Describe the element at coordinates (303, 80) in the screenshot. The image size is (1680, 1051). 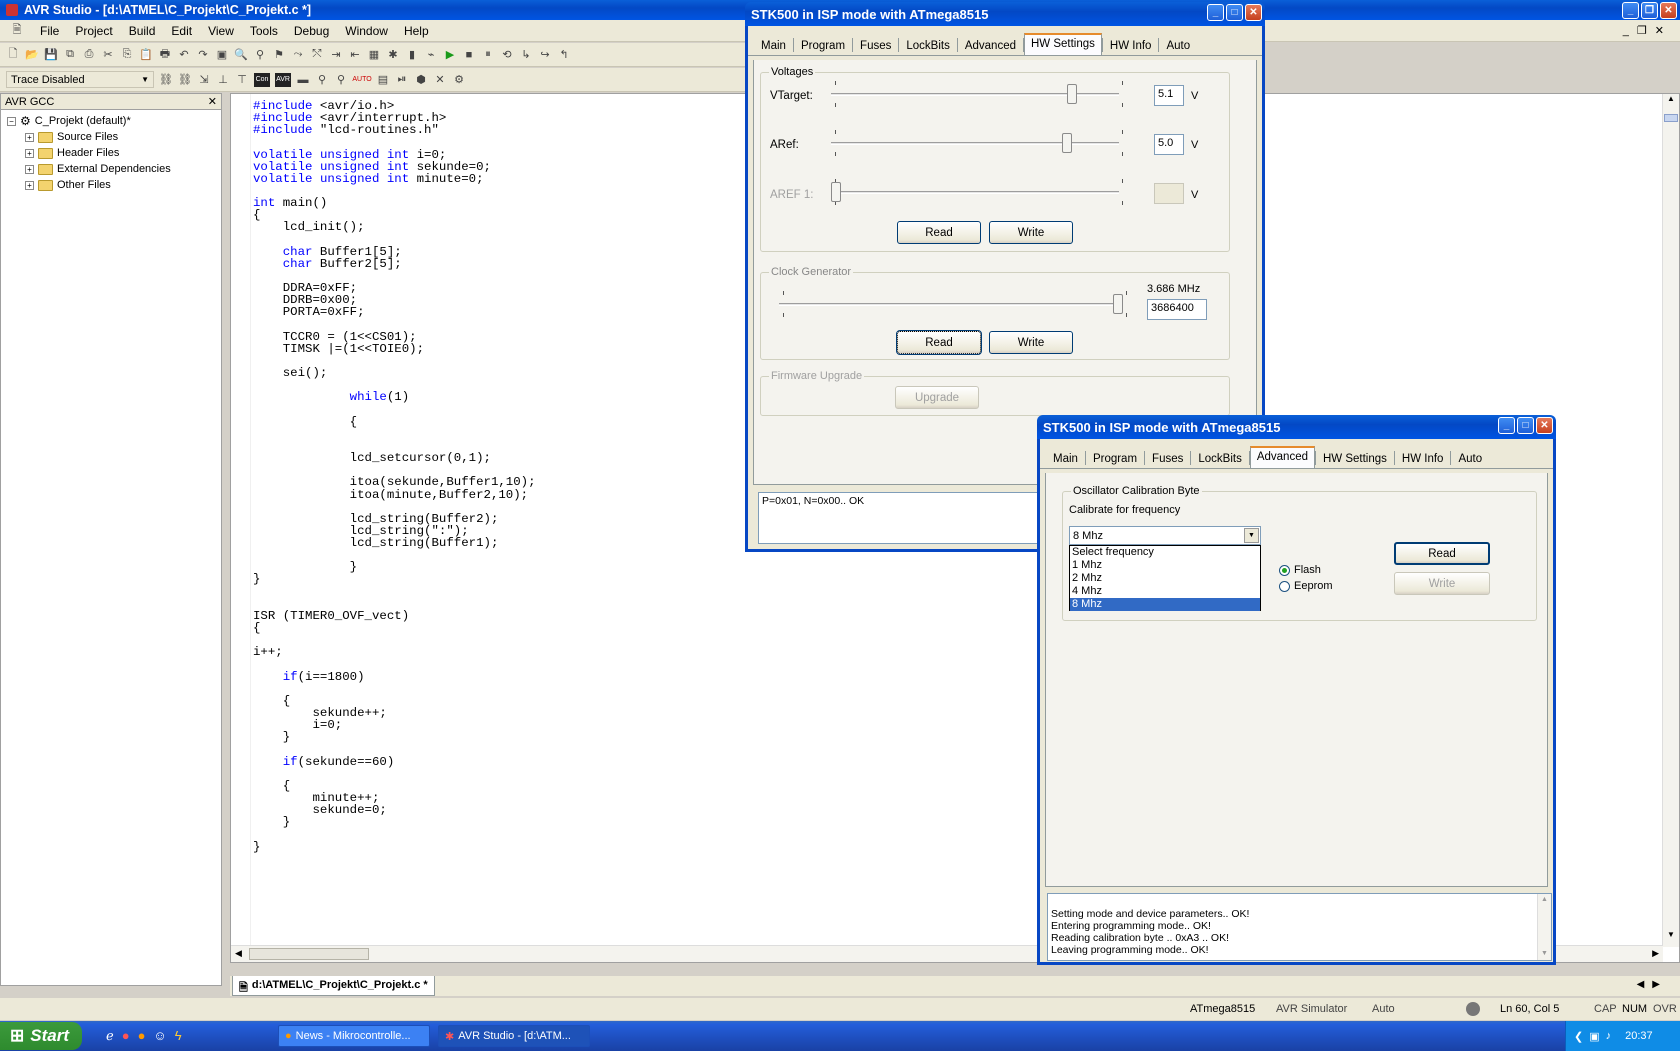
I see `jtag-icon: ▬` at that location.